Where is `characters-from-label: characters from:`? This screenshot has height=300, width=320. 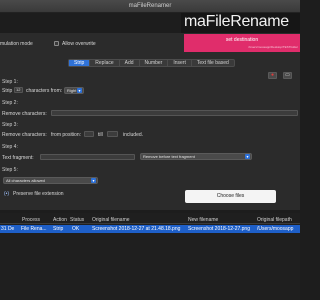
characters-from-label: characters from: is located at coordinates (44, 91).